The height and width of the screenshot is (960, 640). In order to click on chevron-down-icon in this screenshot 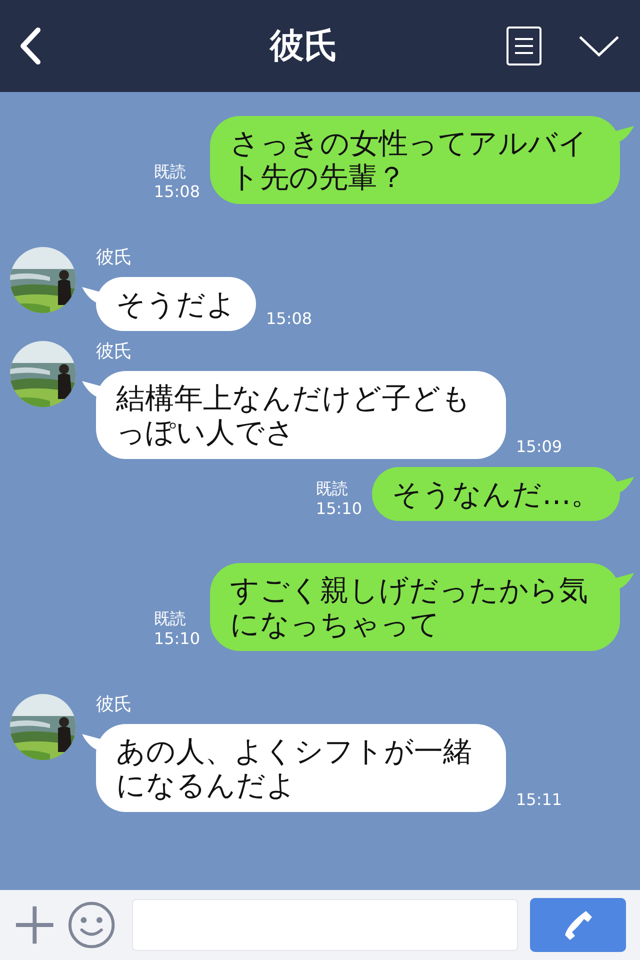, I will do `click(599, 46)`.